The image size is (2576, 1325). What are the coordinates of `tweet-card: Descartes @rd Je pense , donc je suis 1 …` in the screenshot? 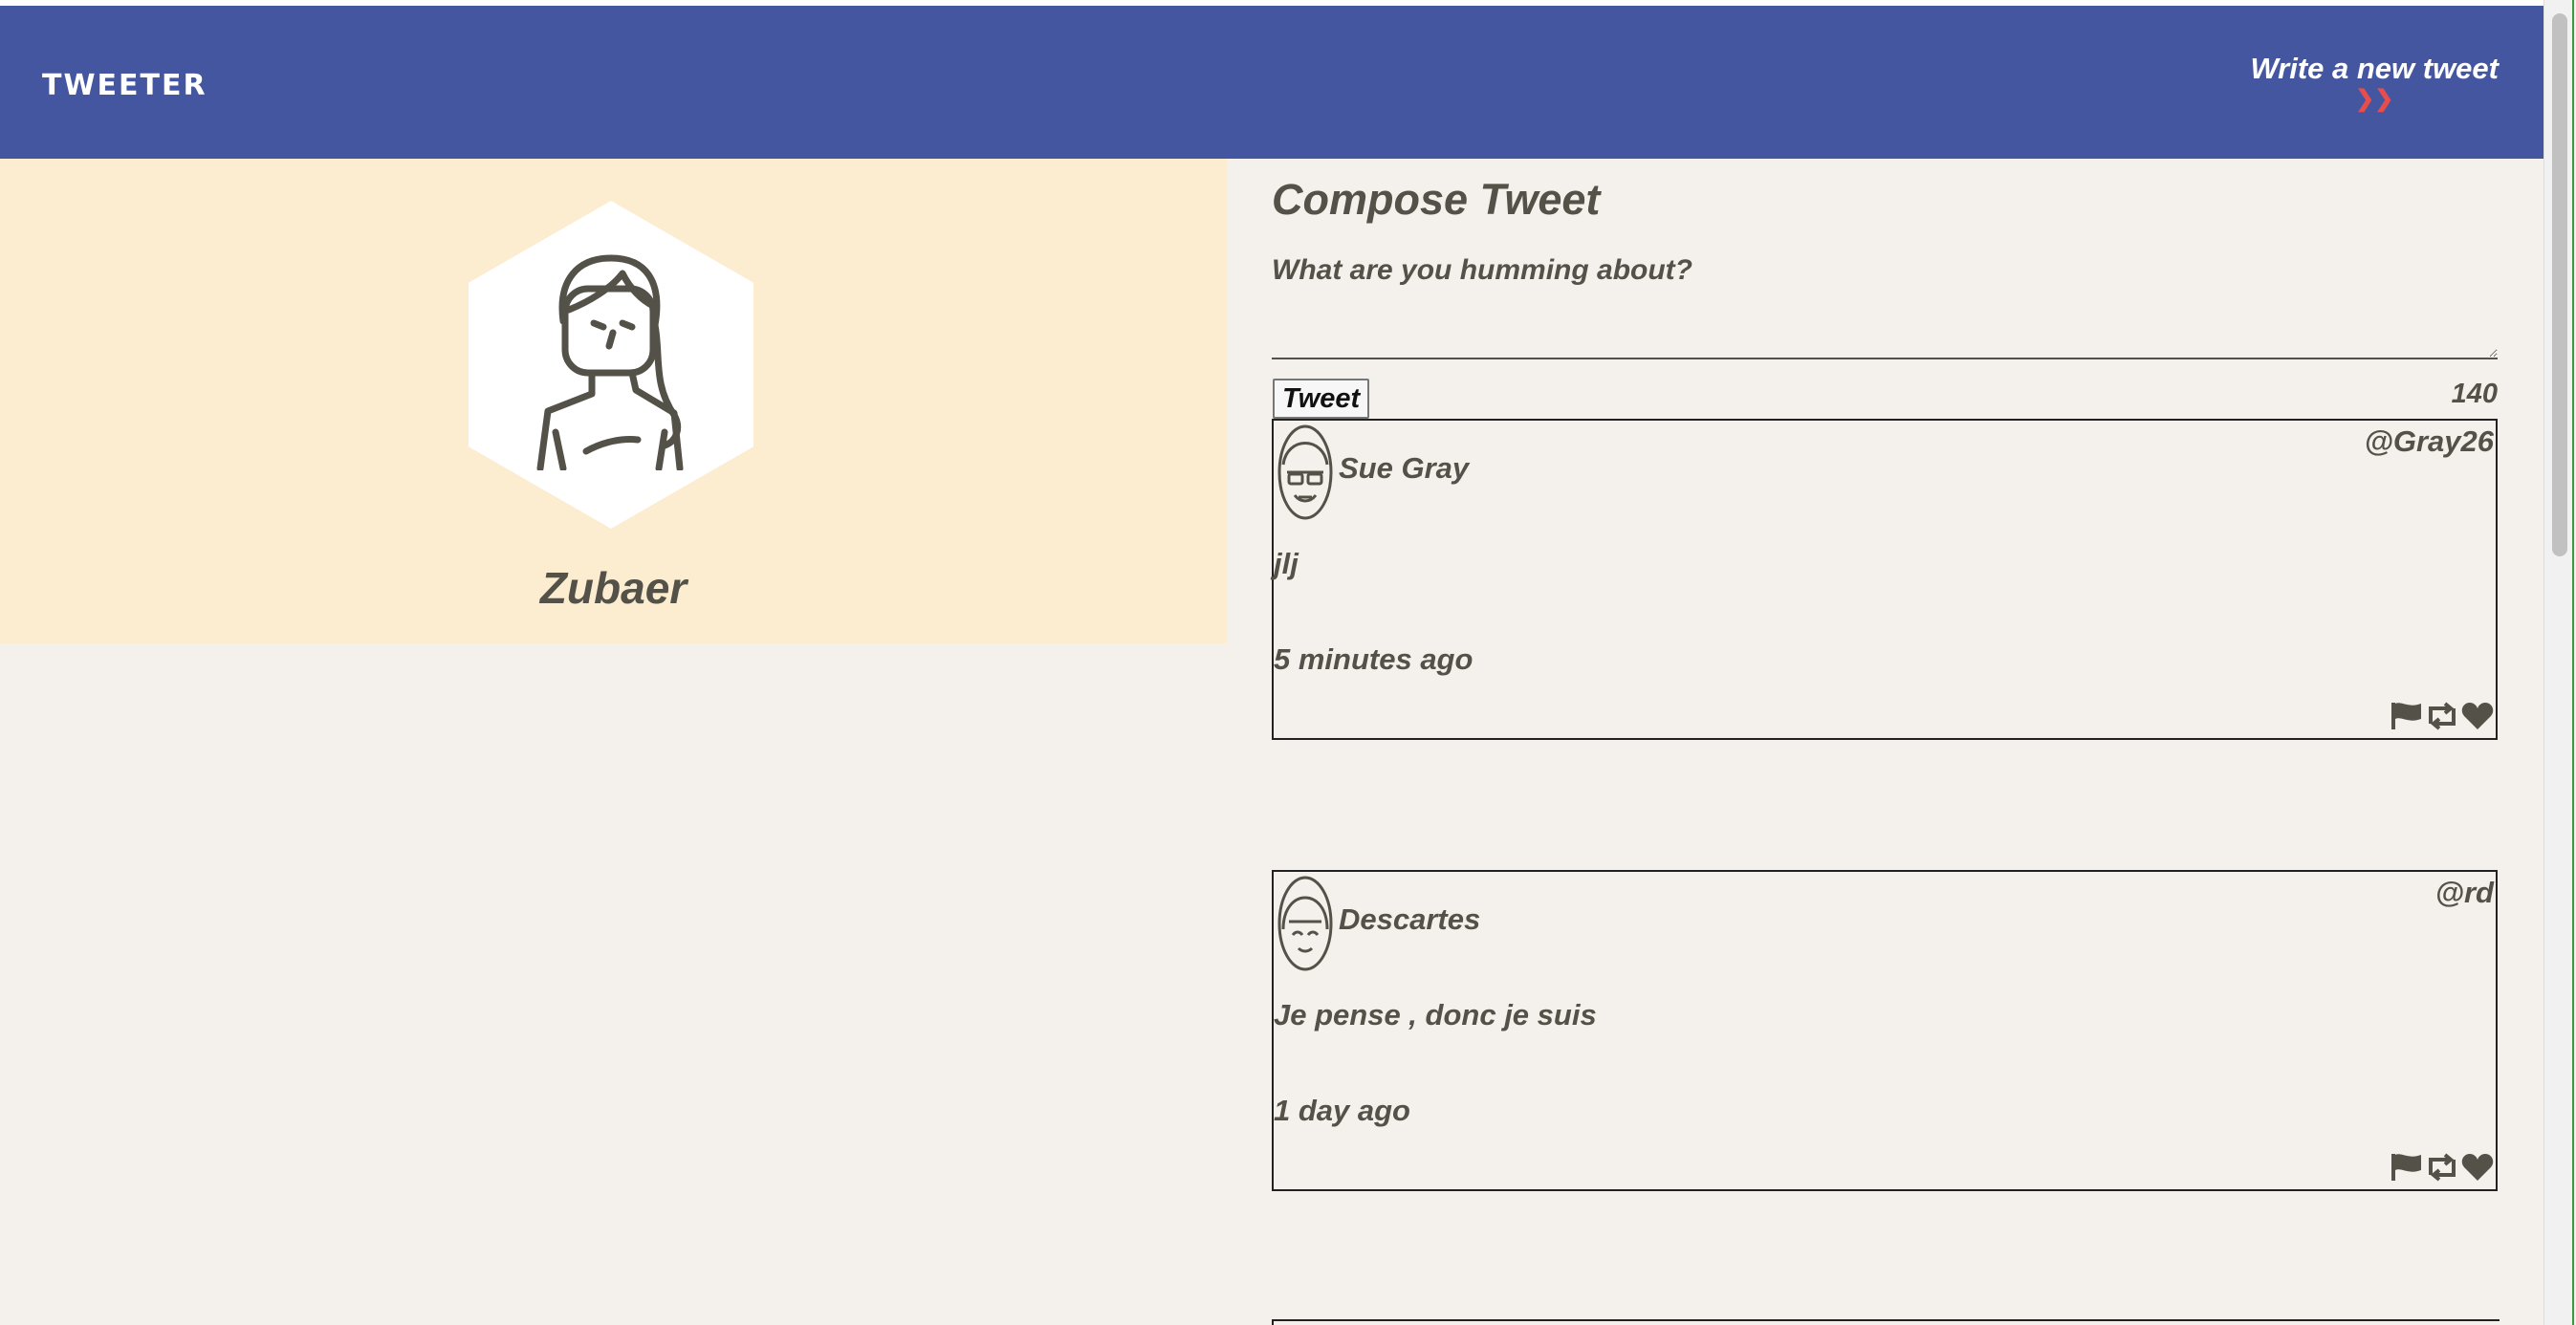 It's located at (1885, 1030).